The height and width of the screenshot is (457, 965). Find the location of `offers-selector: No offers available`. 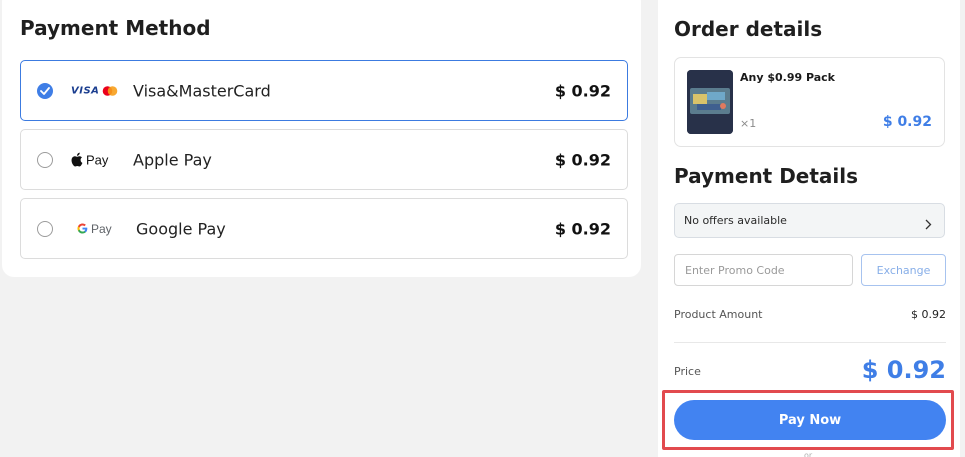

offers-selector: No offers available is located at coordinates (809, 220).